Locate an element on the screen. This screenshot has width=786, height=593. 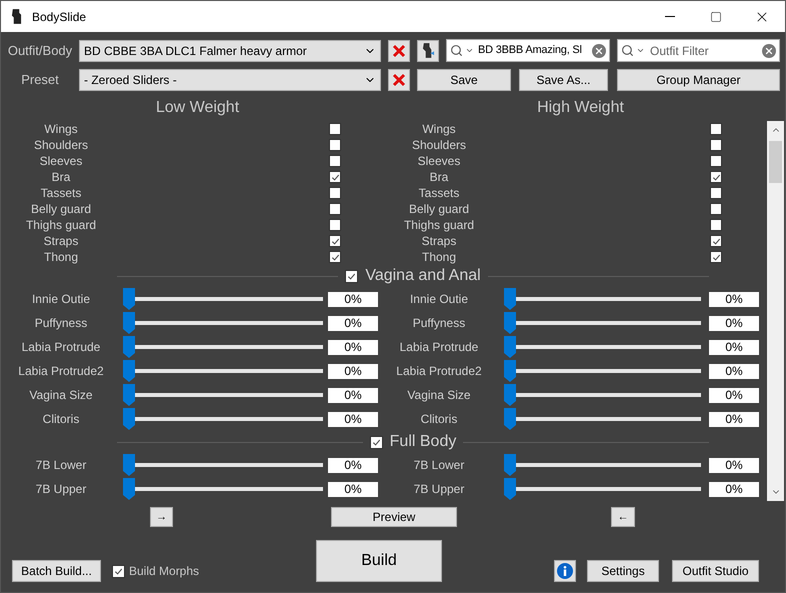
info-button is located at coordinates (565, 571).